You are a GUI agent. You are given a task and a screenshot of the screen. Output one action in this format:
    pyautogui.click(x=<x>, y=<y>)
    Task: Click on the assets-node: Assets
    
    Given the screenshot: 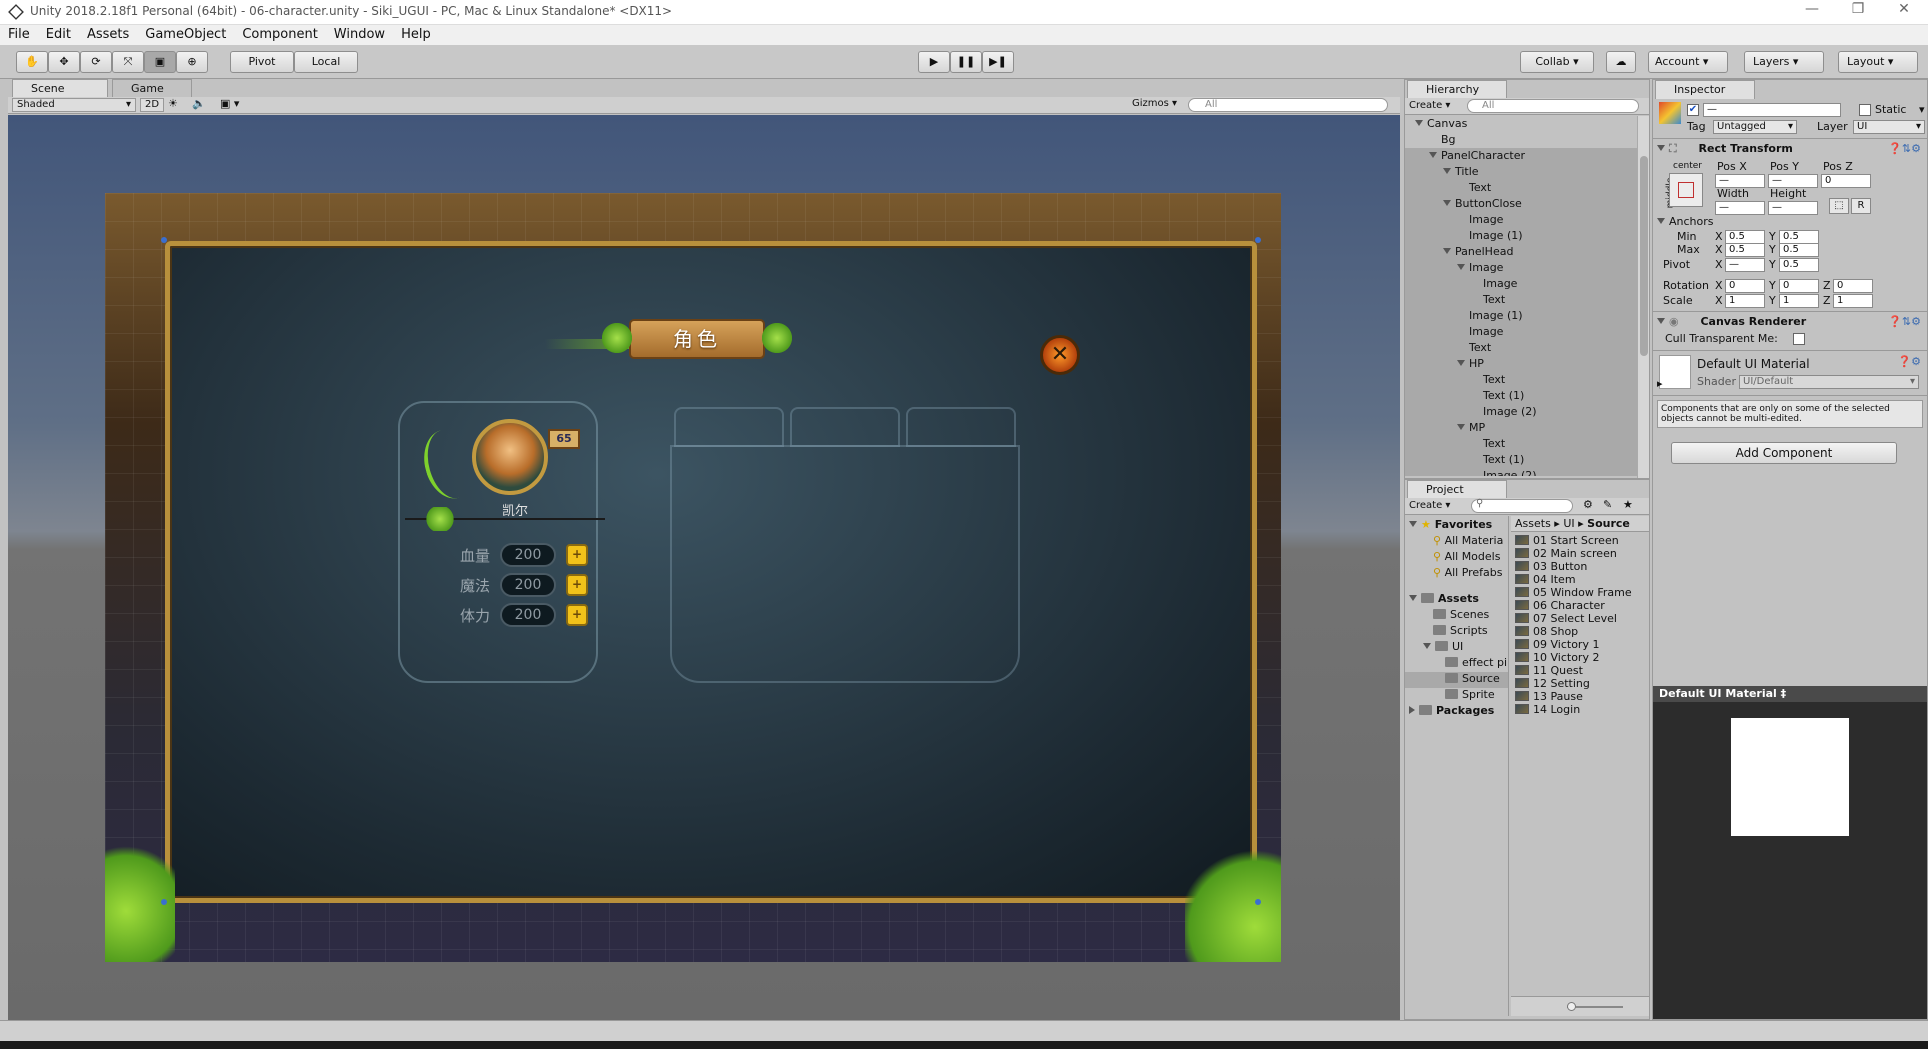 What is the action you would take?
    pyautogui.click(x=1444, y=598)
    